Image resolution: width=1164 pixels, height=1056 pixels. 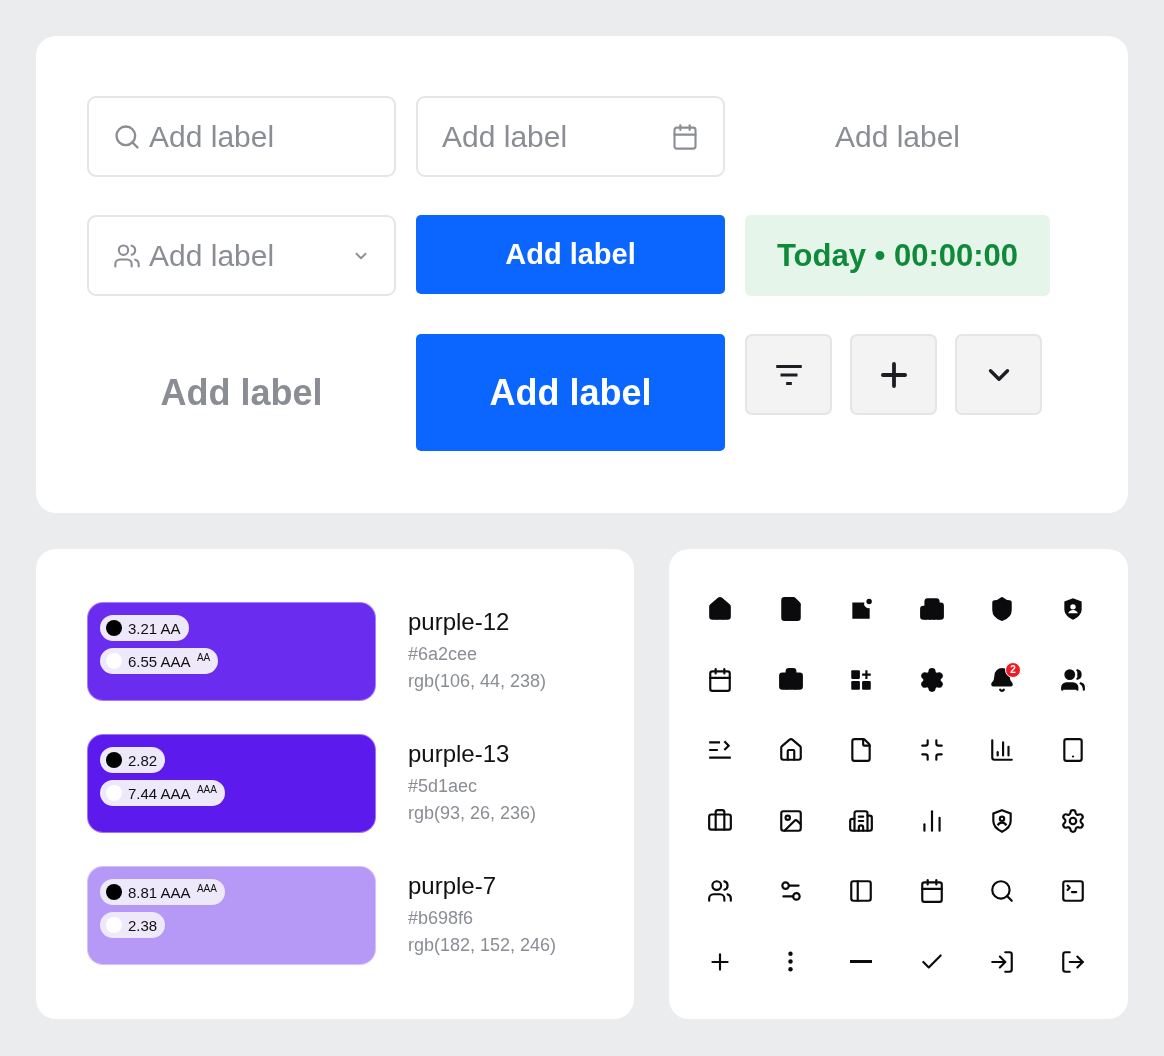 What do you see at coordinates (143, 760) in the screenshot?
I see `contrast-ratio: 2.82` at bounding box center [143, 760].